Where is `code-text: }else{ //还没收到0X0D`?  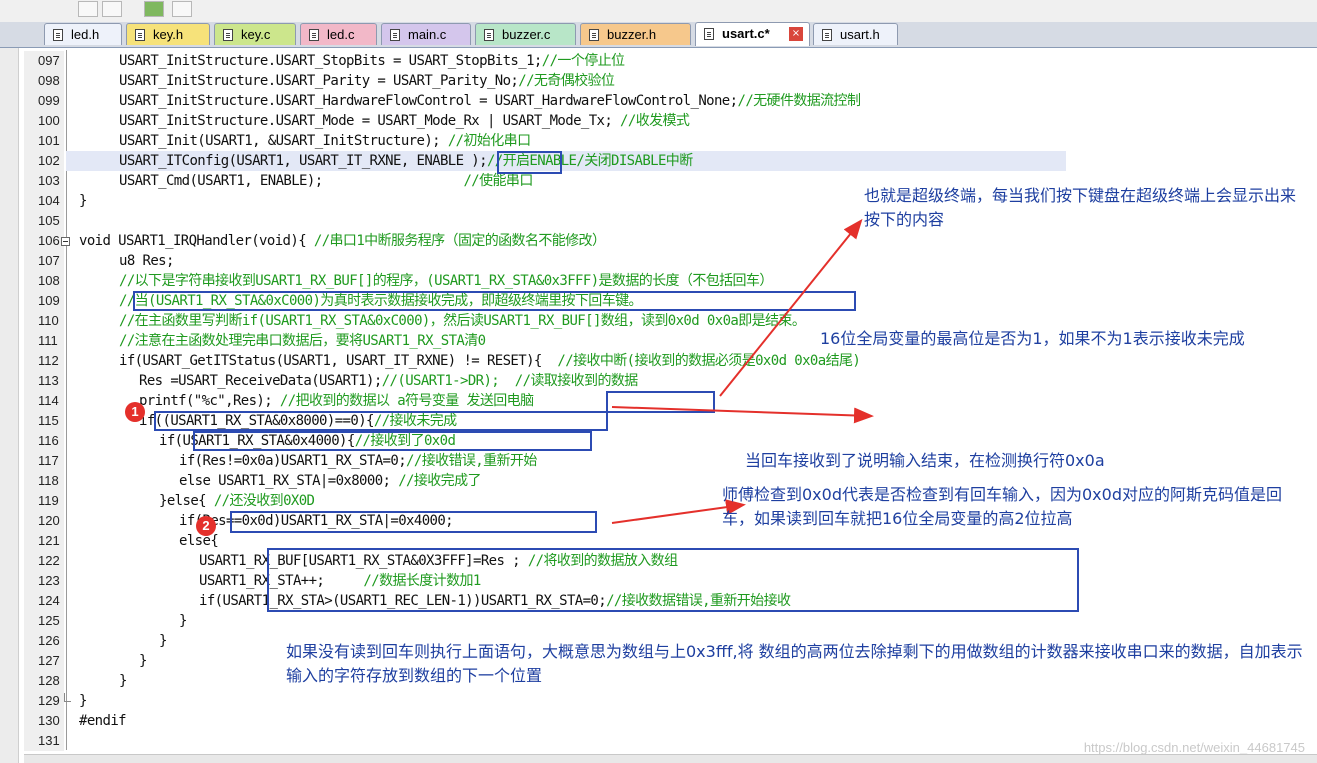
code-text: }else{ //还没收到0X0D is located at coordinates (237, 501).